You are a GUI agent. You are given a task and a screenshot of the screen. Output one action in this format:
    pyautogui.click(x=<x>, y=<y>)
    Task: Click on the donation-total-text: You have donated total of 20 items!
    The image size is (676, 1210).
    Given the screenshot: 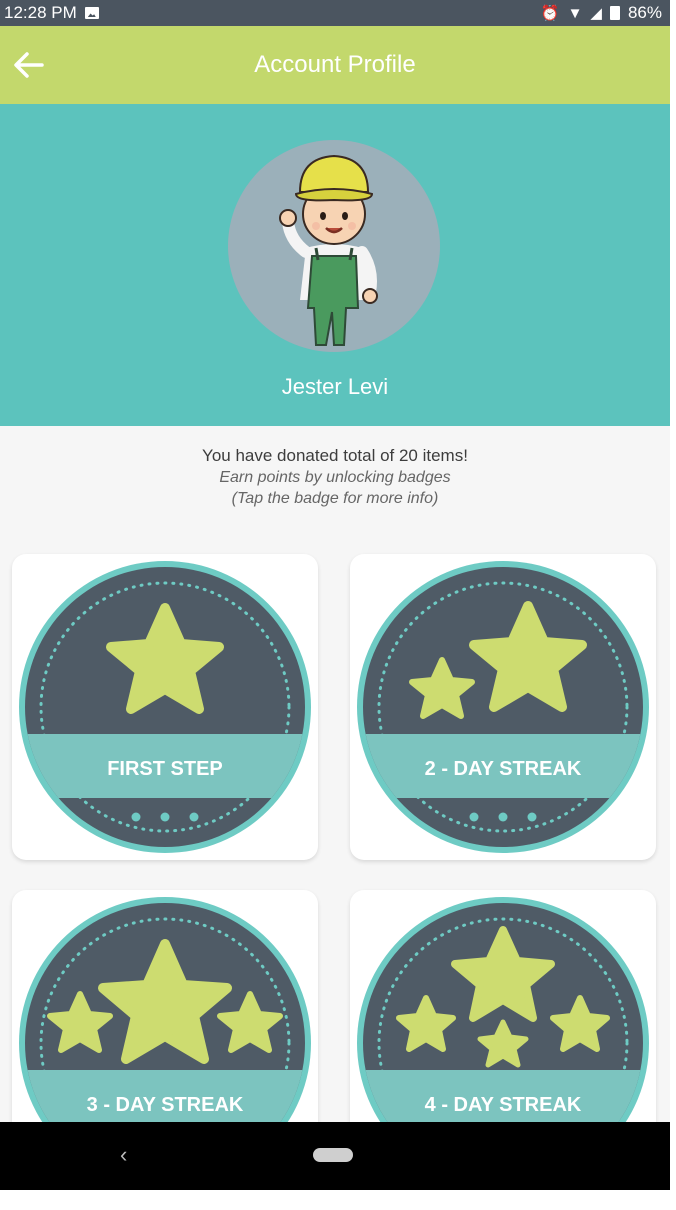 What is the action you would take?
    pyautogui.click(x=335, y=455)
    